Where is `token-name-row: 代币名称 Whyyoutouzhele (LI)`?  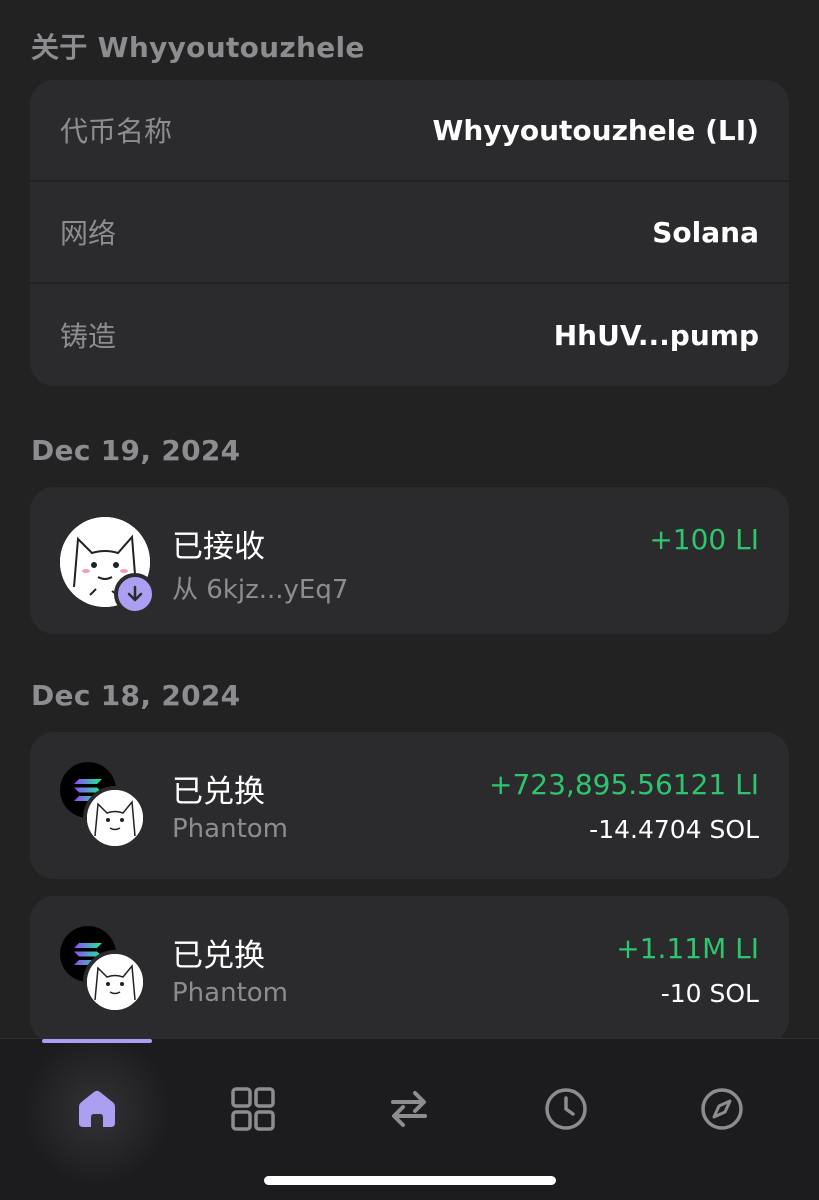 token-name-row: 代币名称 Whyyoutouzhele (LI) is located at coordinates (409, 131).